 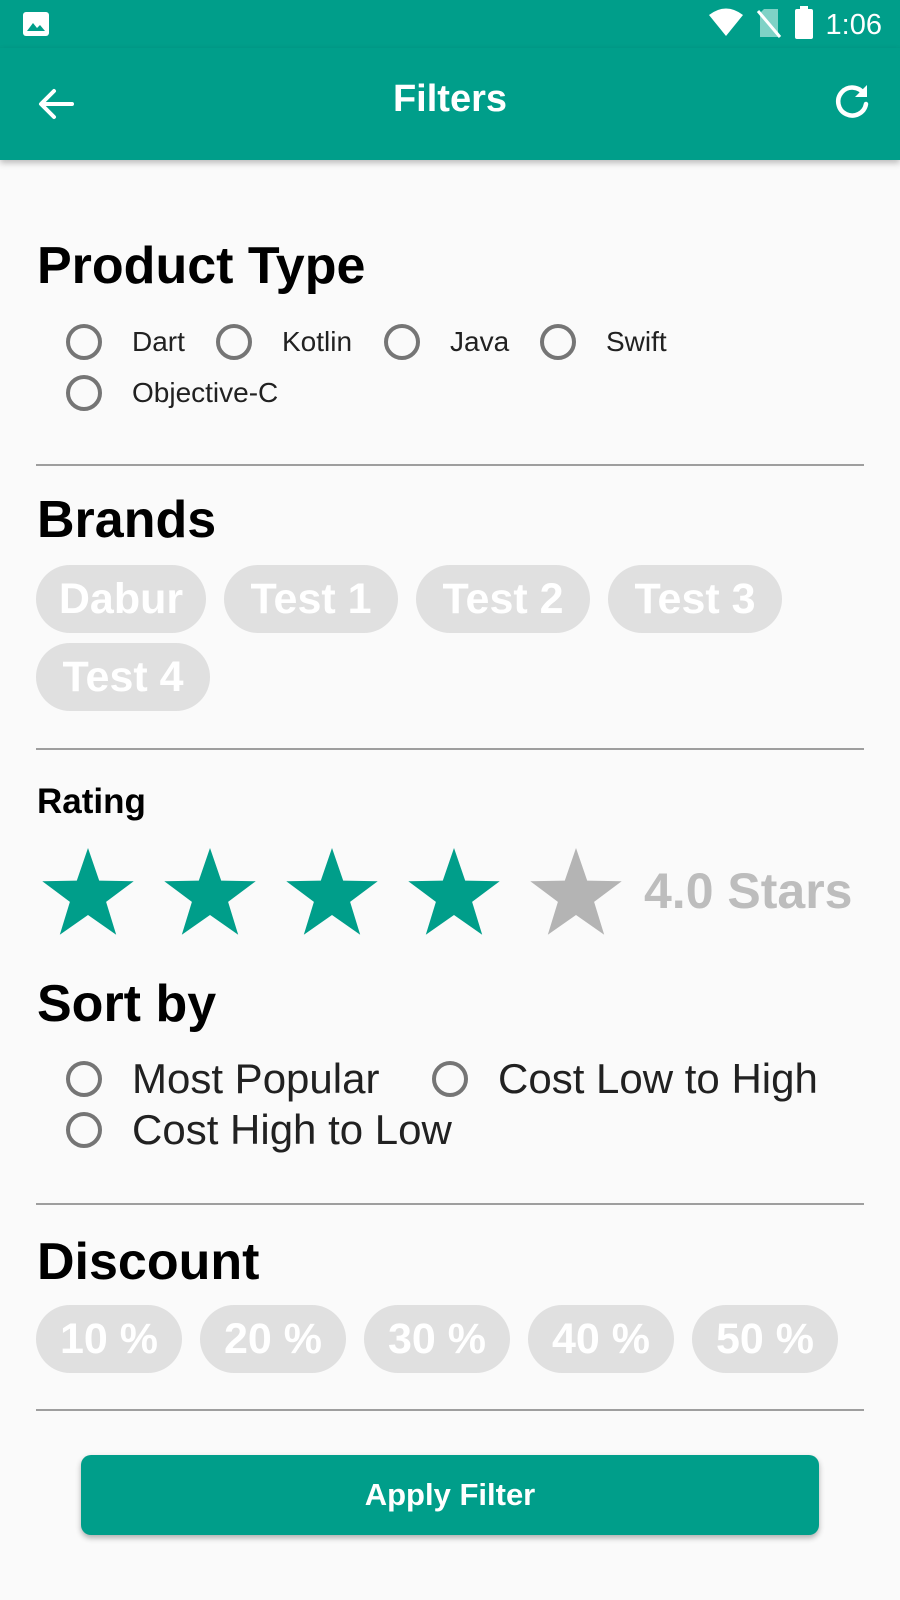 What do you see at coordinates (601, 1339) in the screenshot?
I see `discount-chip-40: 40 %` at bounding box center [601, 1339].